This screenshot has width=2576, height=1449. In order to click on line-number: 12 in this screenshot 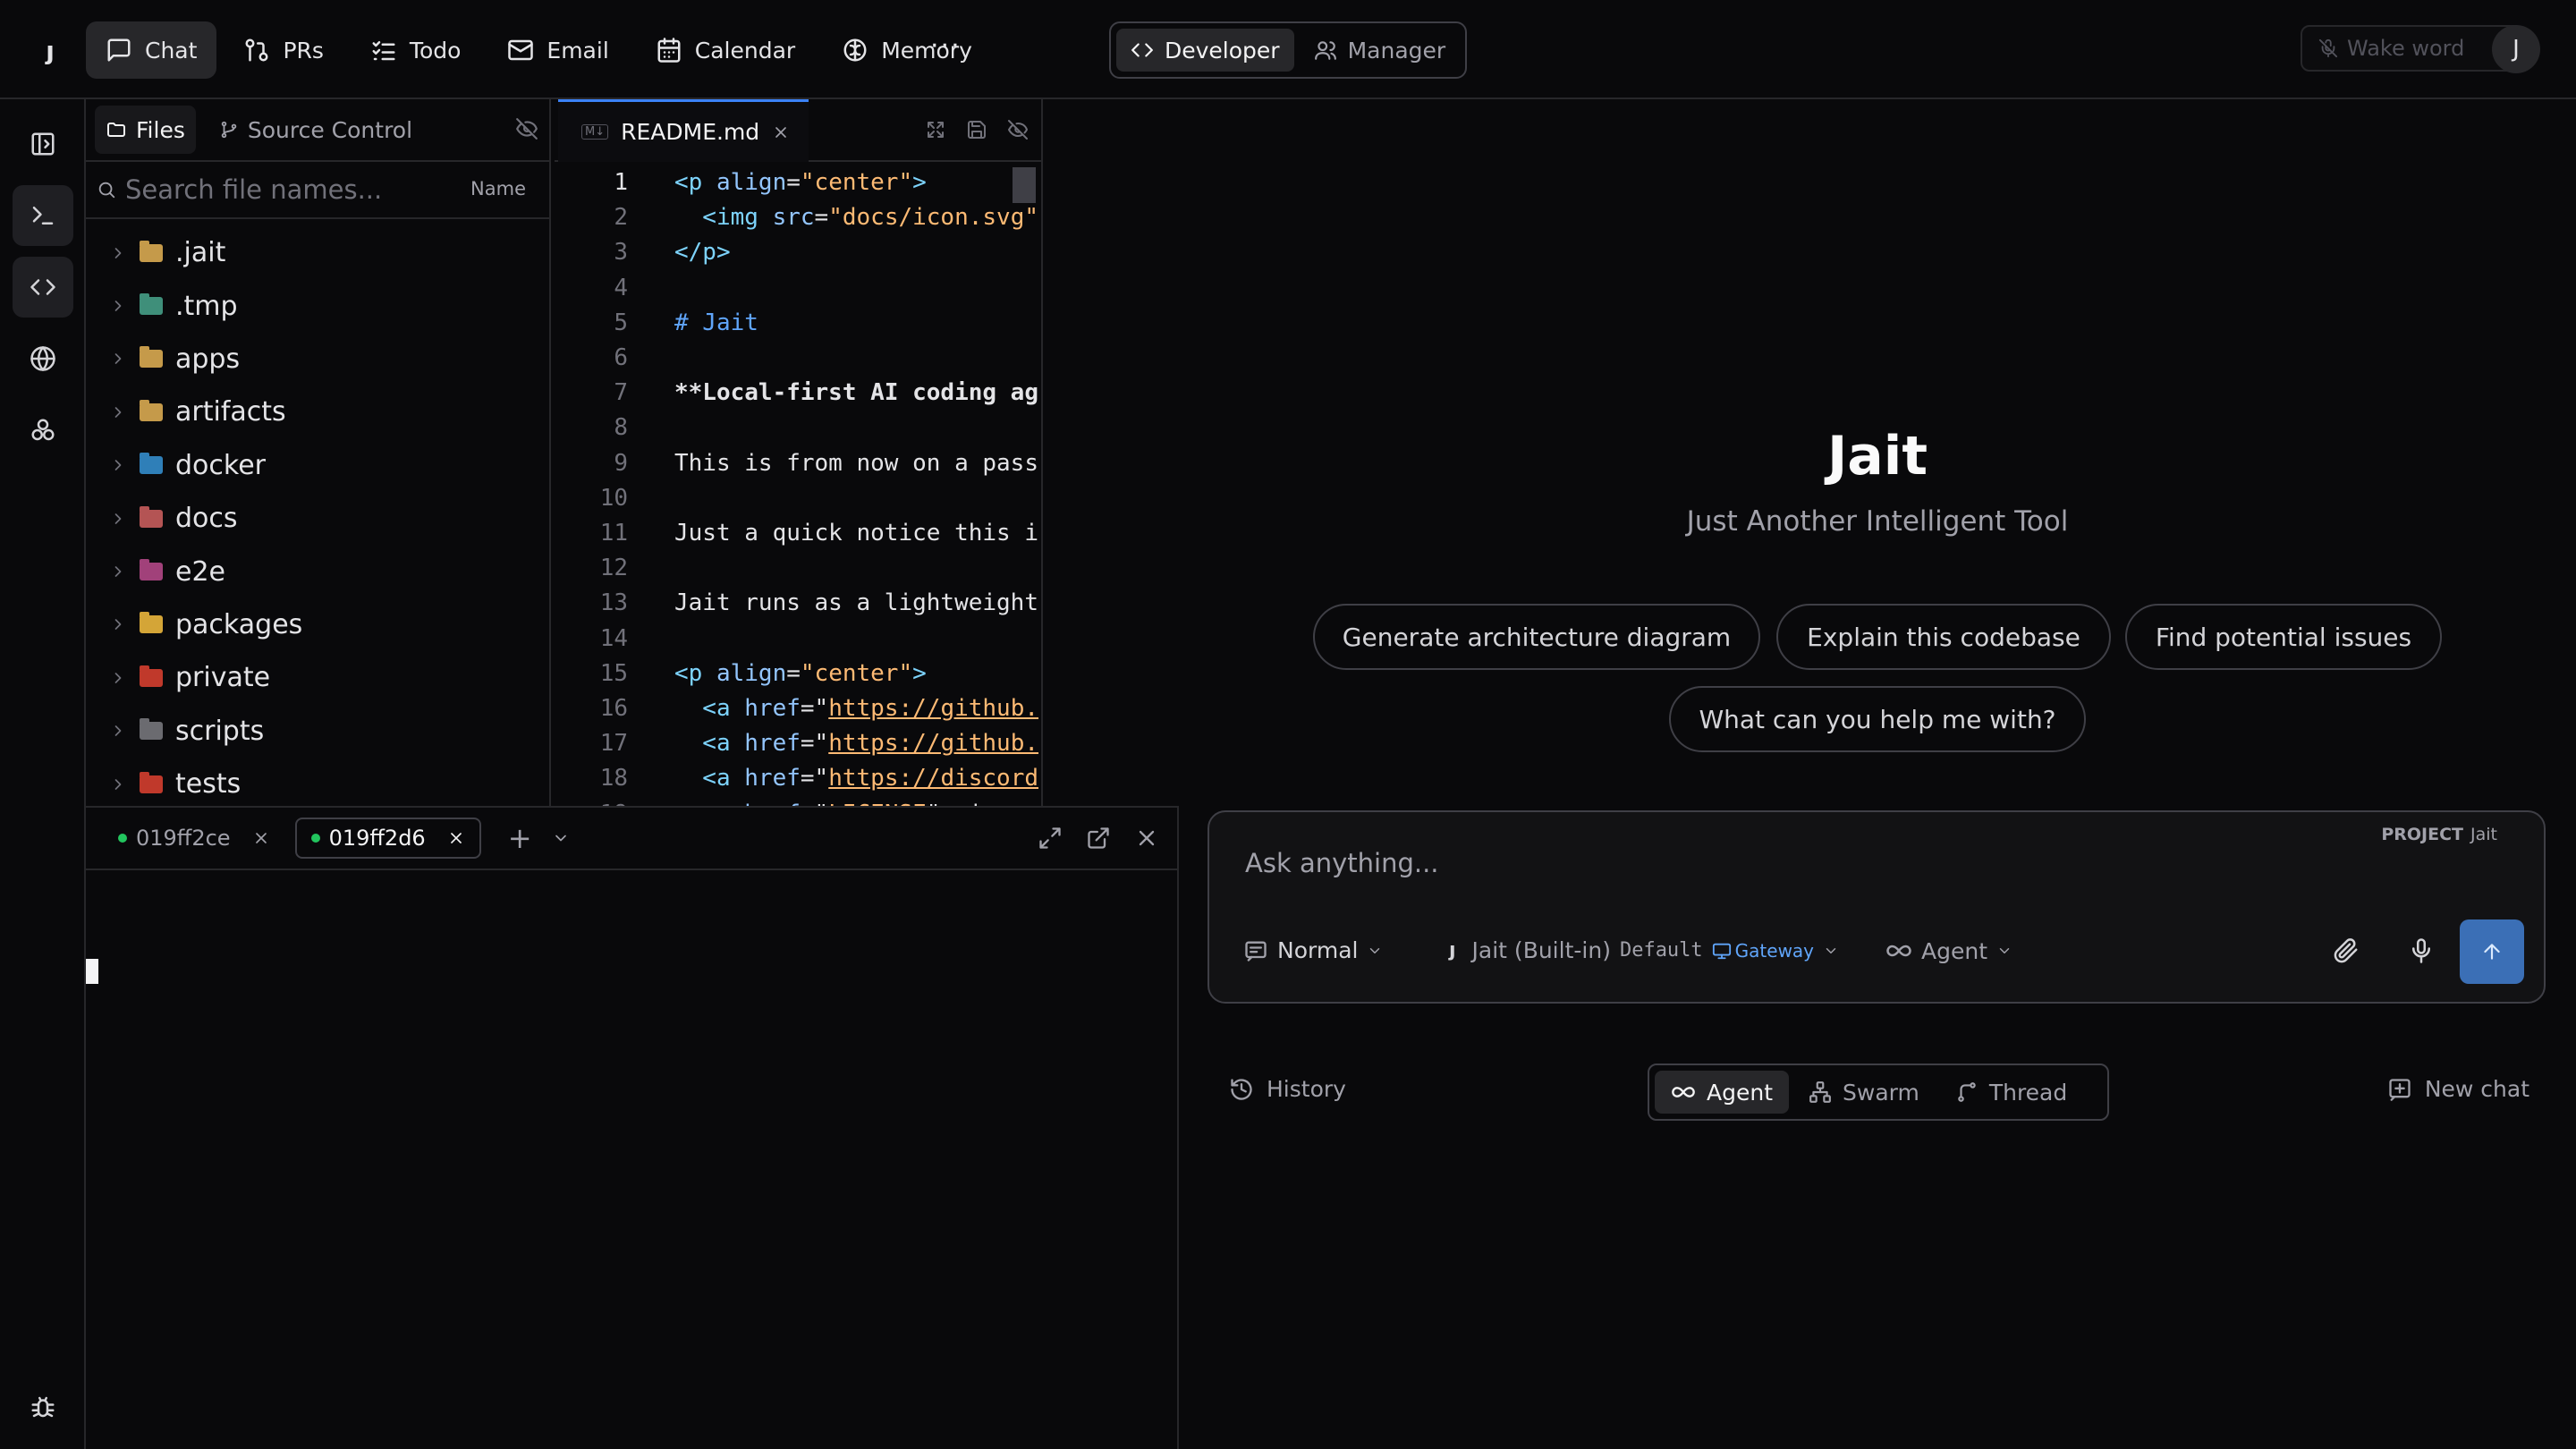, I will do `click(613, 568)`.